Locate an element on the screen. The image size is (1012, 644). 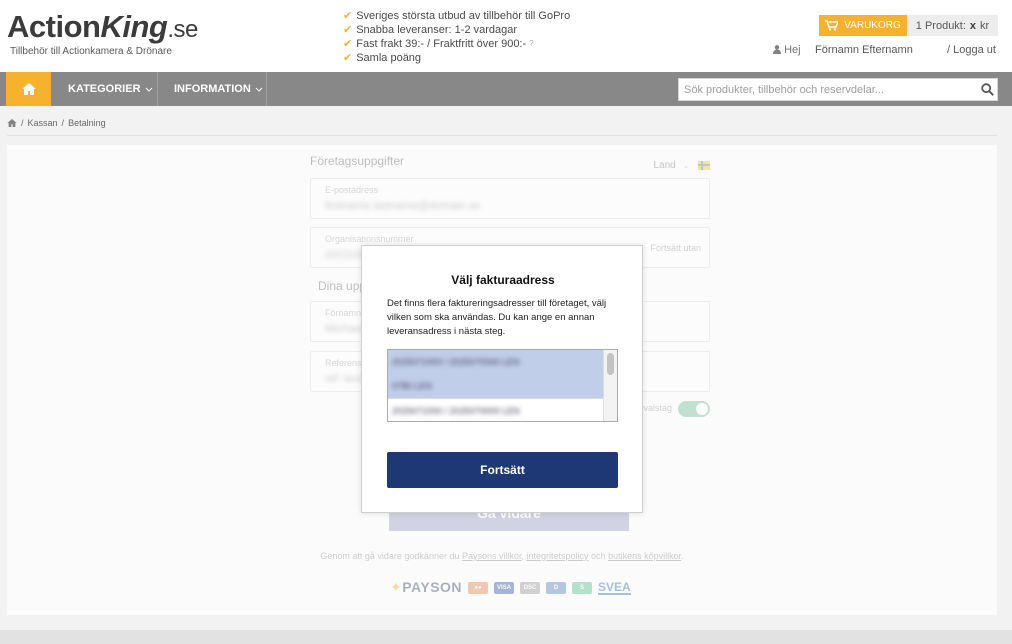
modal-title: Välj fakturaadress is located at coordinates (503, 280).